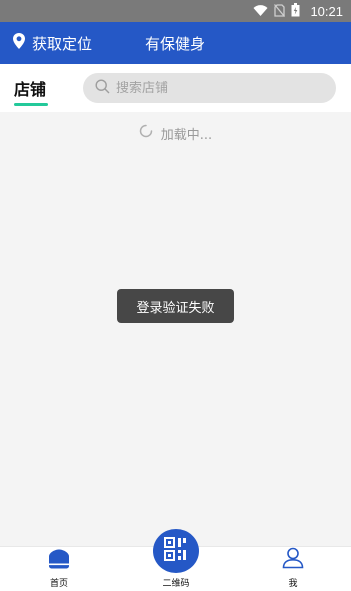  What do you see at coordinates (62, 43) in the screenshot?
I see `get-location-label: 获取定位` at bounding box center [62, 43].